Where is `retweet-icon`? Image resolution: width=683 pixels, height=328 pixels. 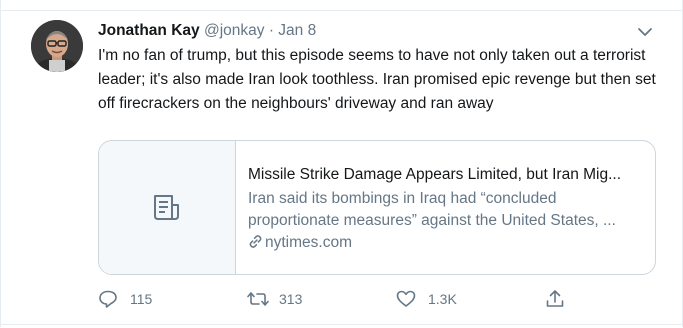
retweet-icon is located at coordinates (258, 299).